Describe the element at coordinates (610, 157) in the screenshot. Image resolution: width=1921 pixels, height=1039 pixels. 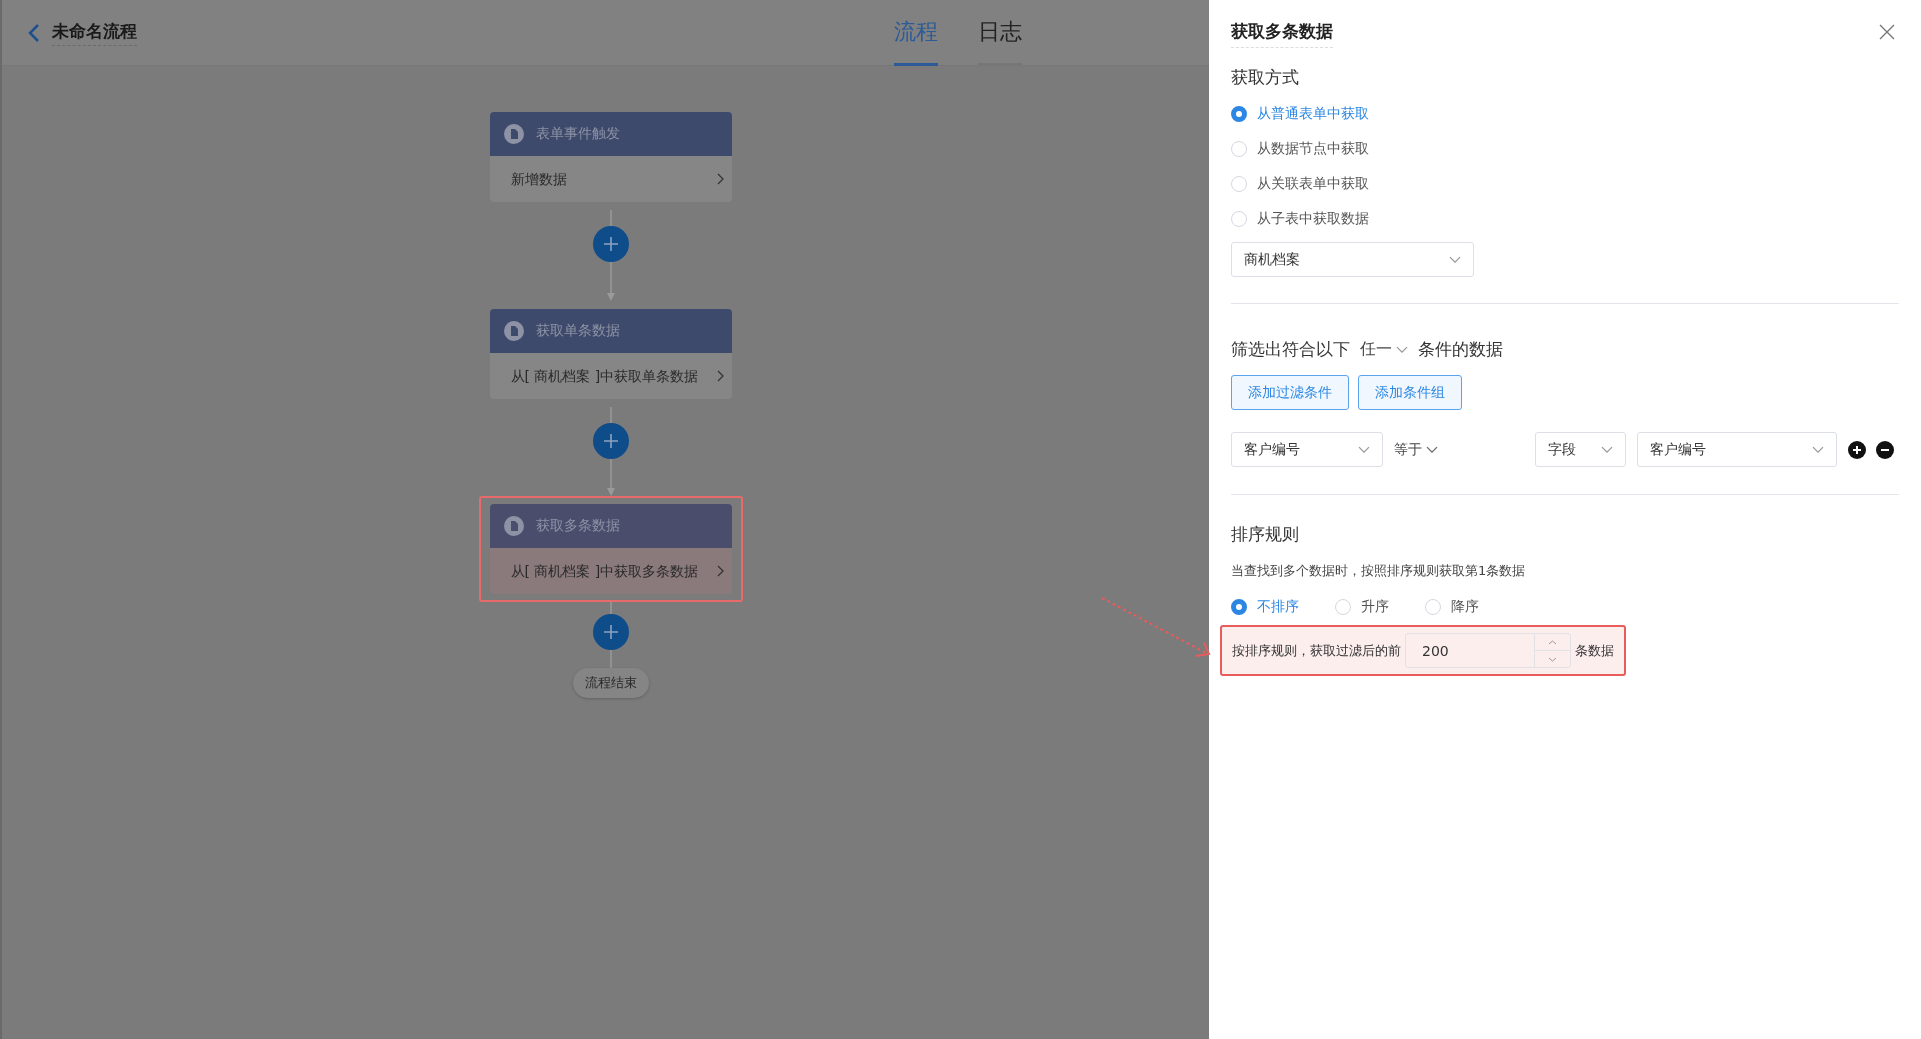
I see `flow-node: 表单事件触发 新增数据` at that location.